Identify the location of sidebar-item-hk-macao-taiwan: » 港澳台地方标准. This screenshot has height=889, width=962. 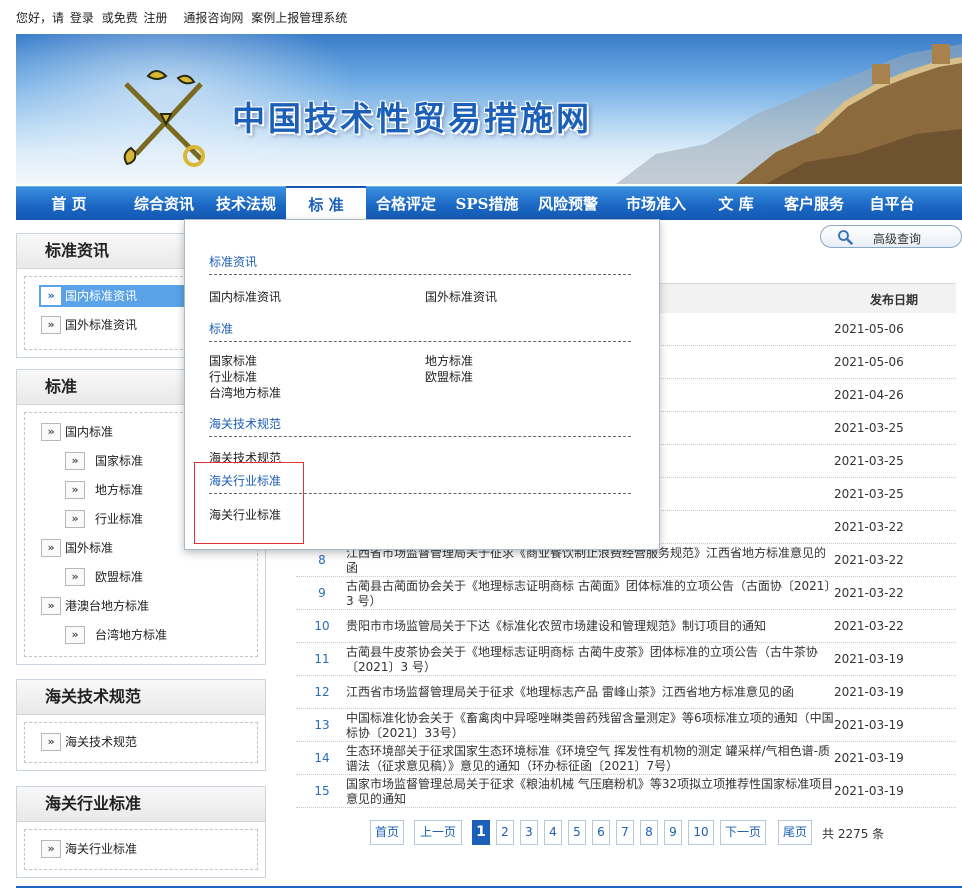
(95, 606).